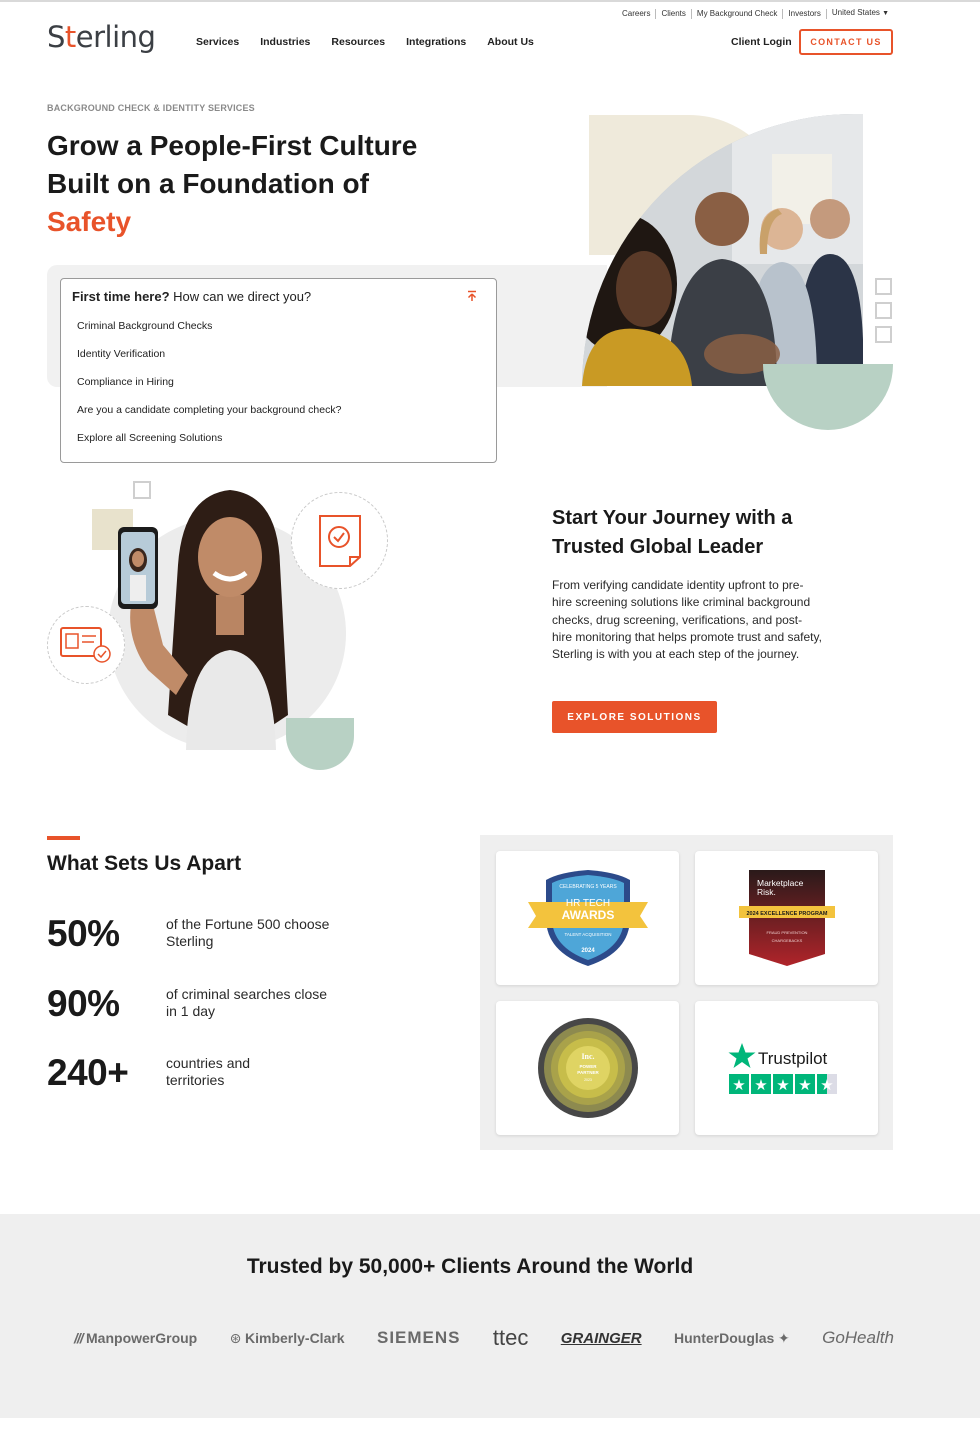 The height and width of the screenshot is (1433, 980). What do you see at coordinates (208, 183) in the screenshot?
I see `hero-title-line2: Built on a Foundation of` at bounding box center [208, 183].